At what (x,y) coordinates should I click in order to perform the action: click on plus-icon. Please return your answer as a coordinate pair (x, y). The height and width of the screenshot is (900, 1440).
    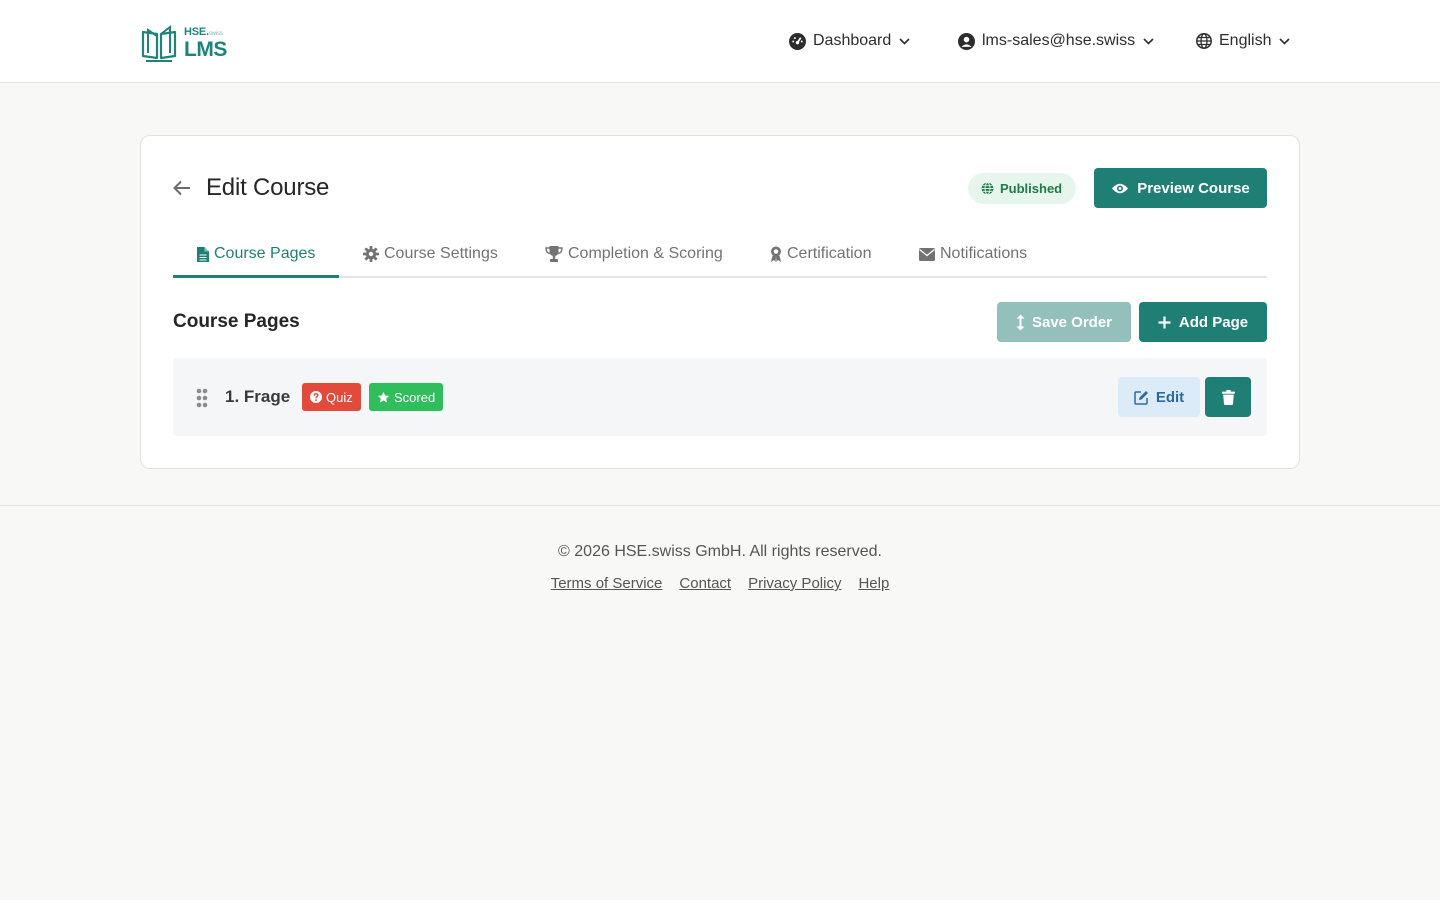
    Looking at the image, I should click on (1164, 322).